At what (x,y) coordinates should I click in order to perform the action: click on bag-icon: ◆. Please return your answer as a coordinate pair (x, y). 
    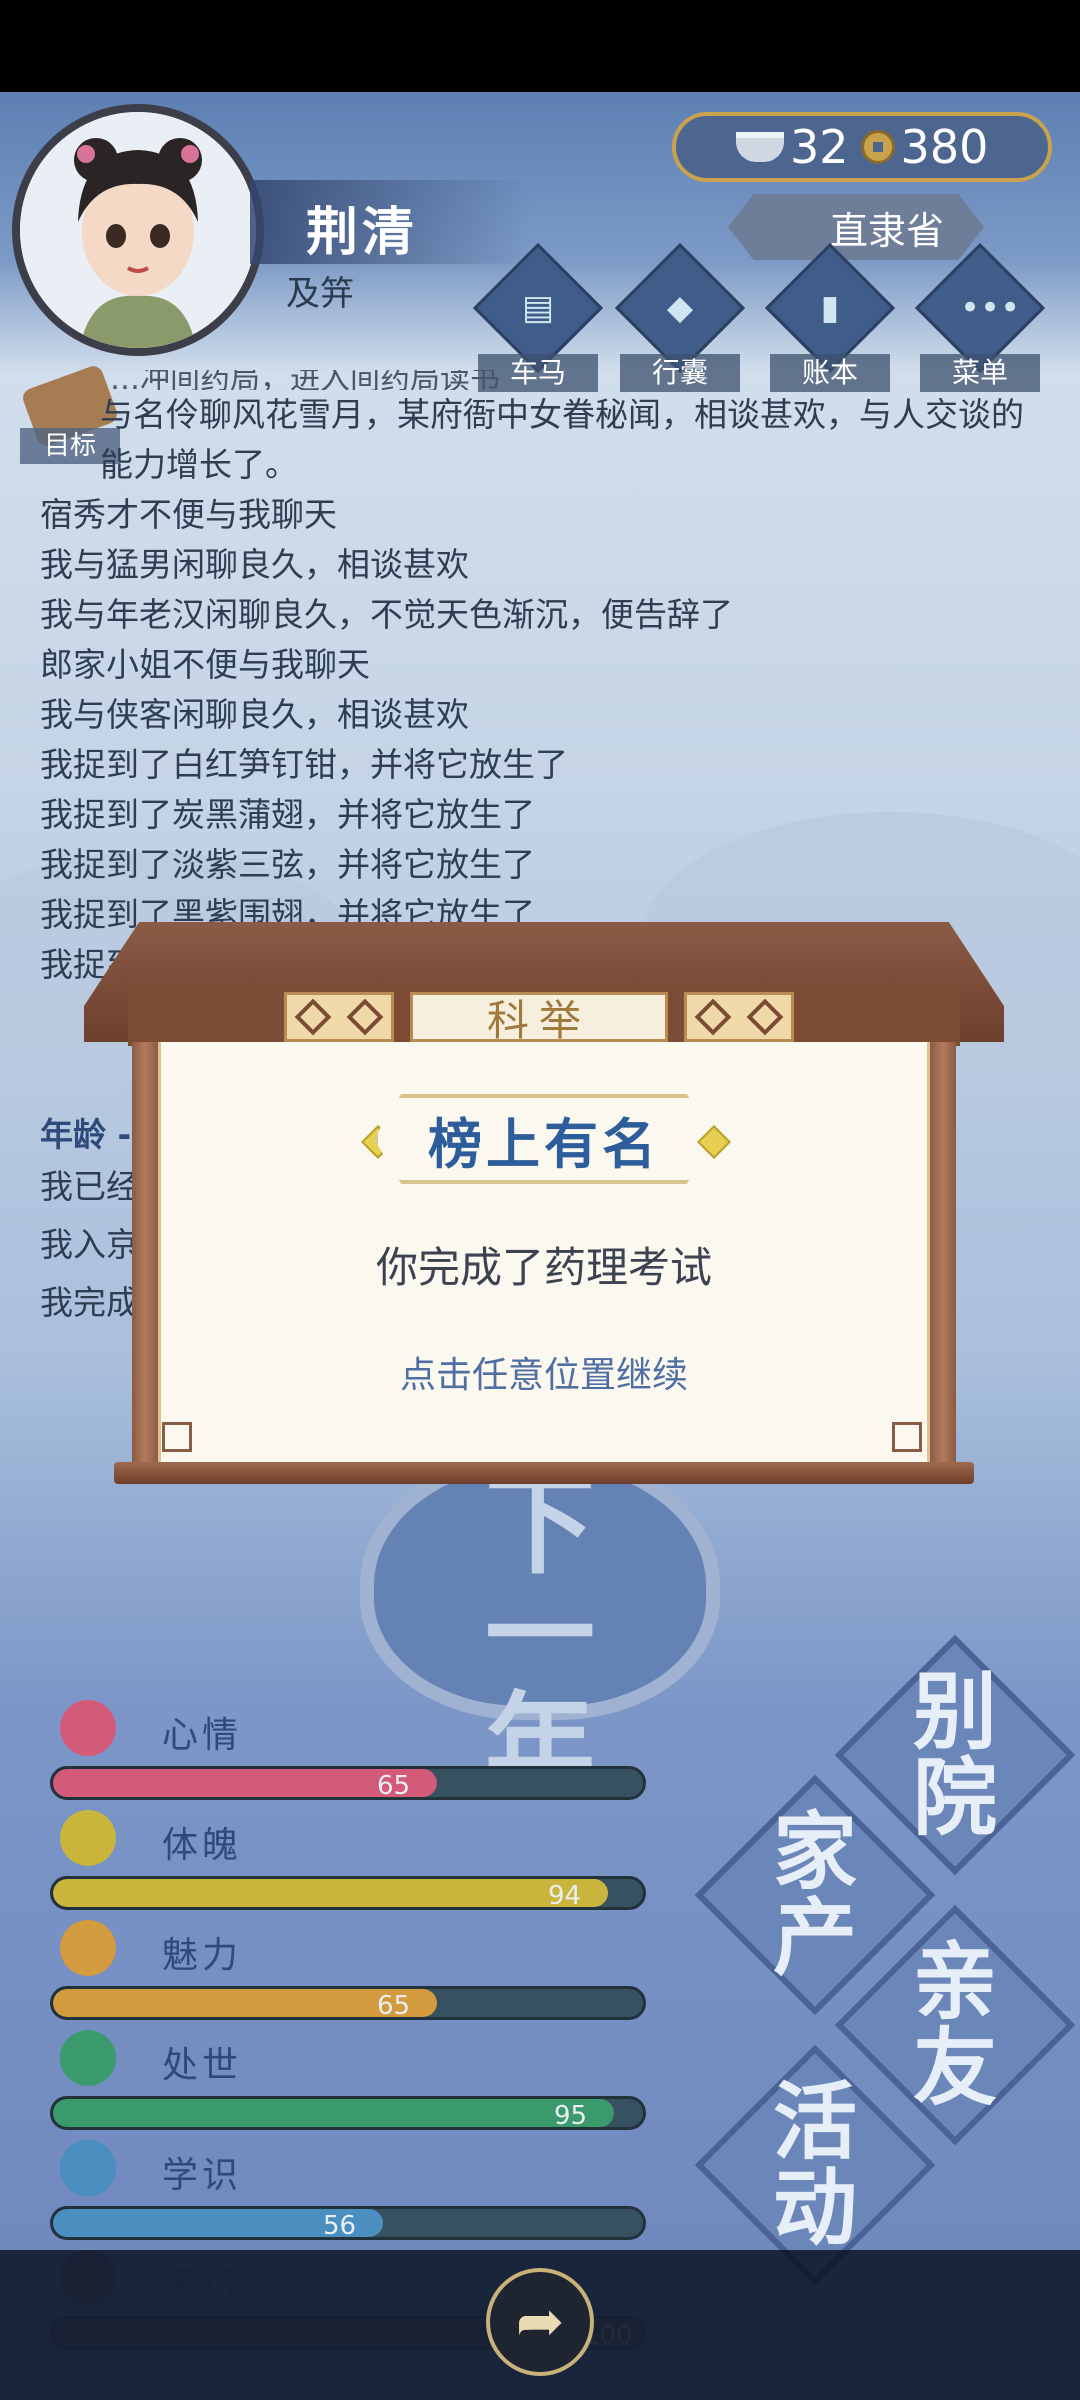
    Looking at the image, I should click on (680, 308).